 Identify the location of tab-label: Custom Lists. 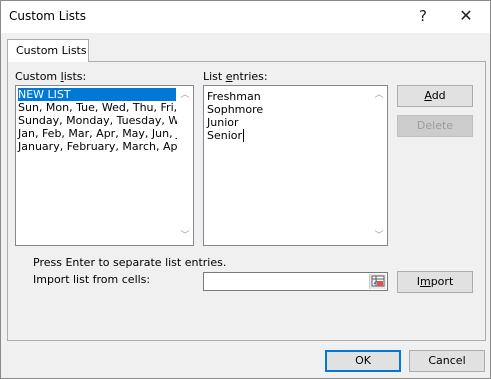
(51, 50).